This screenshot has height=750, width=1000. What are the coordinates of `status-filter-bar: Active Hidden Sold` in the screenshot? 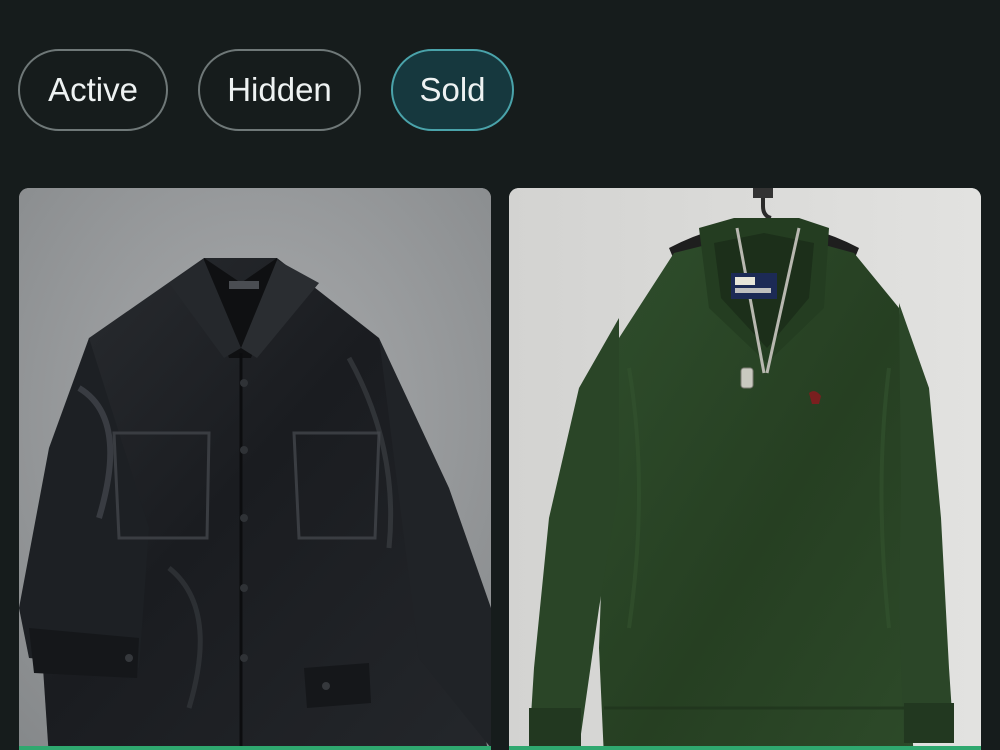 It's located at (266, 90).